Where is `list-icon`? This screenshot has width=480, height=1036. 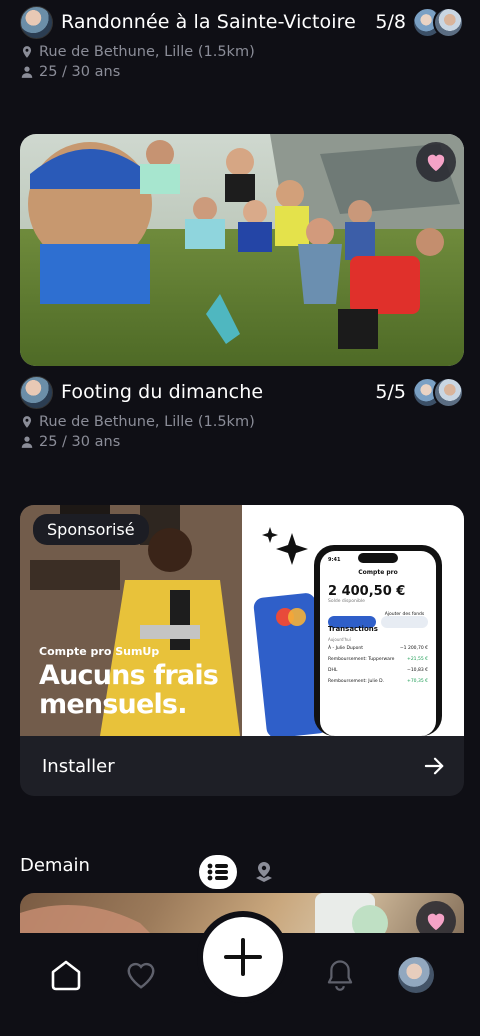
list-icon is located at coordinates (217, 872).